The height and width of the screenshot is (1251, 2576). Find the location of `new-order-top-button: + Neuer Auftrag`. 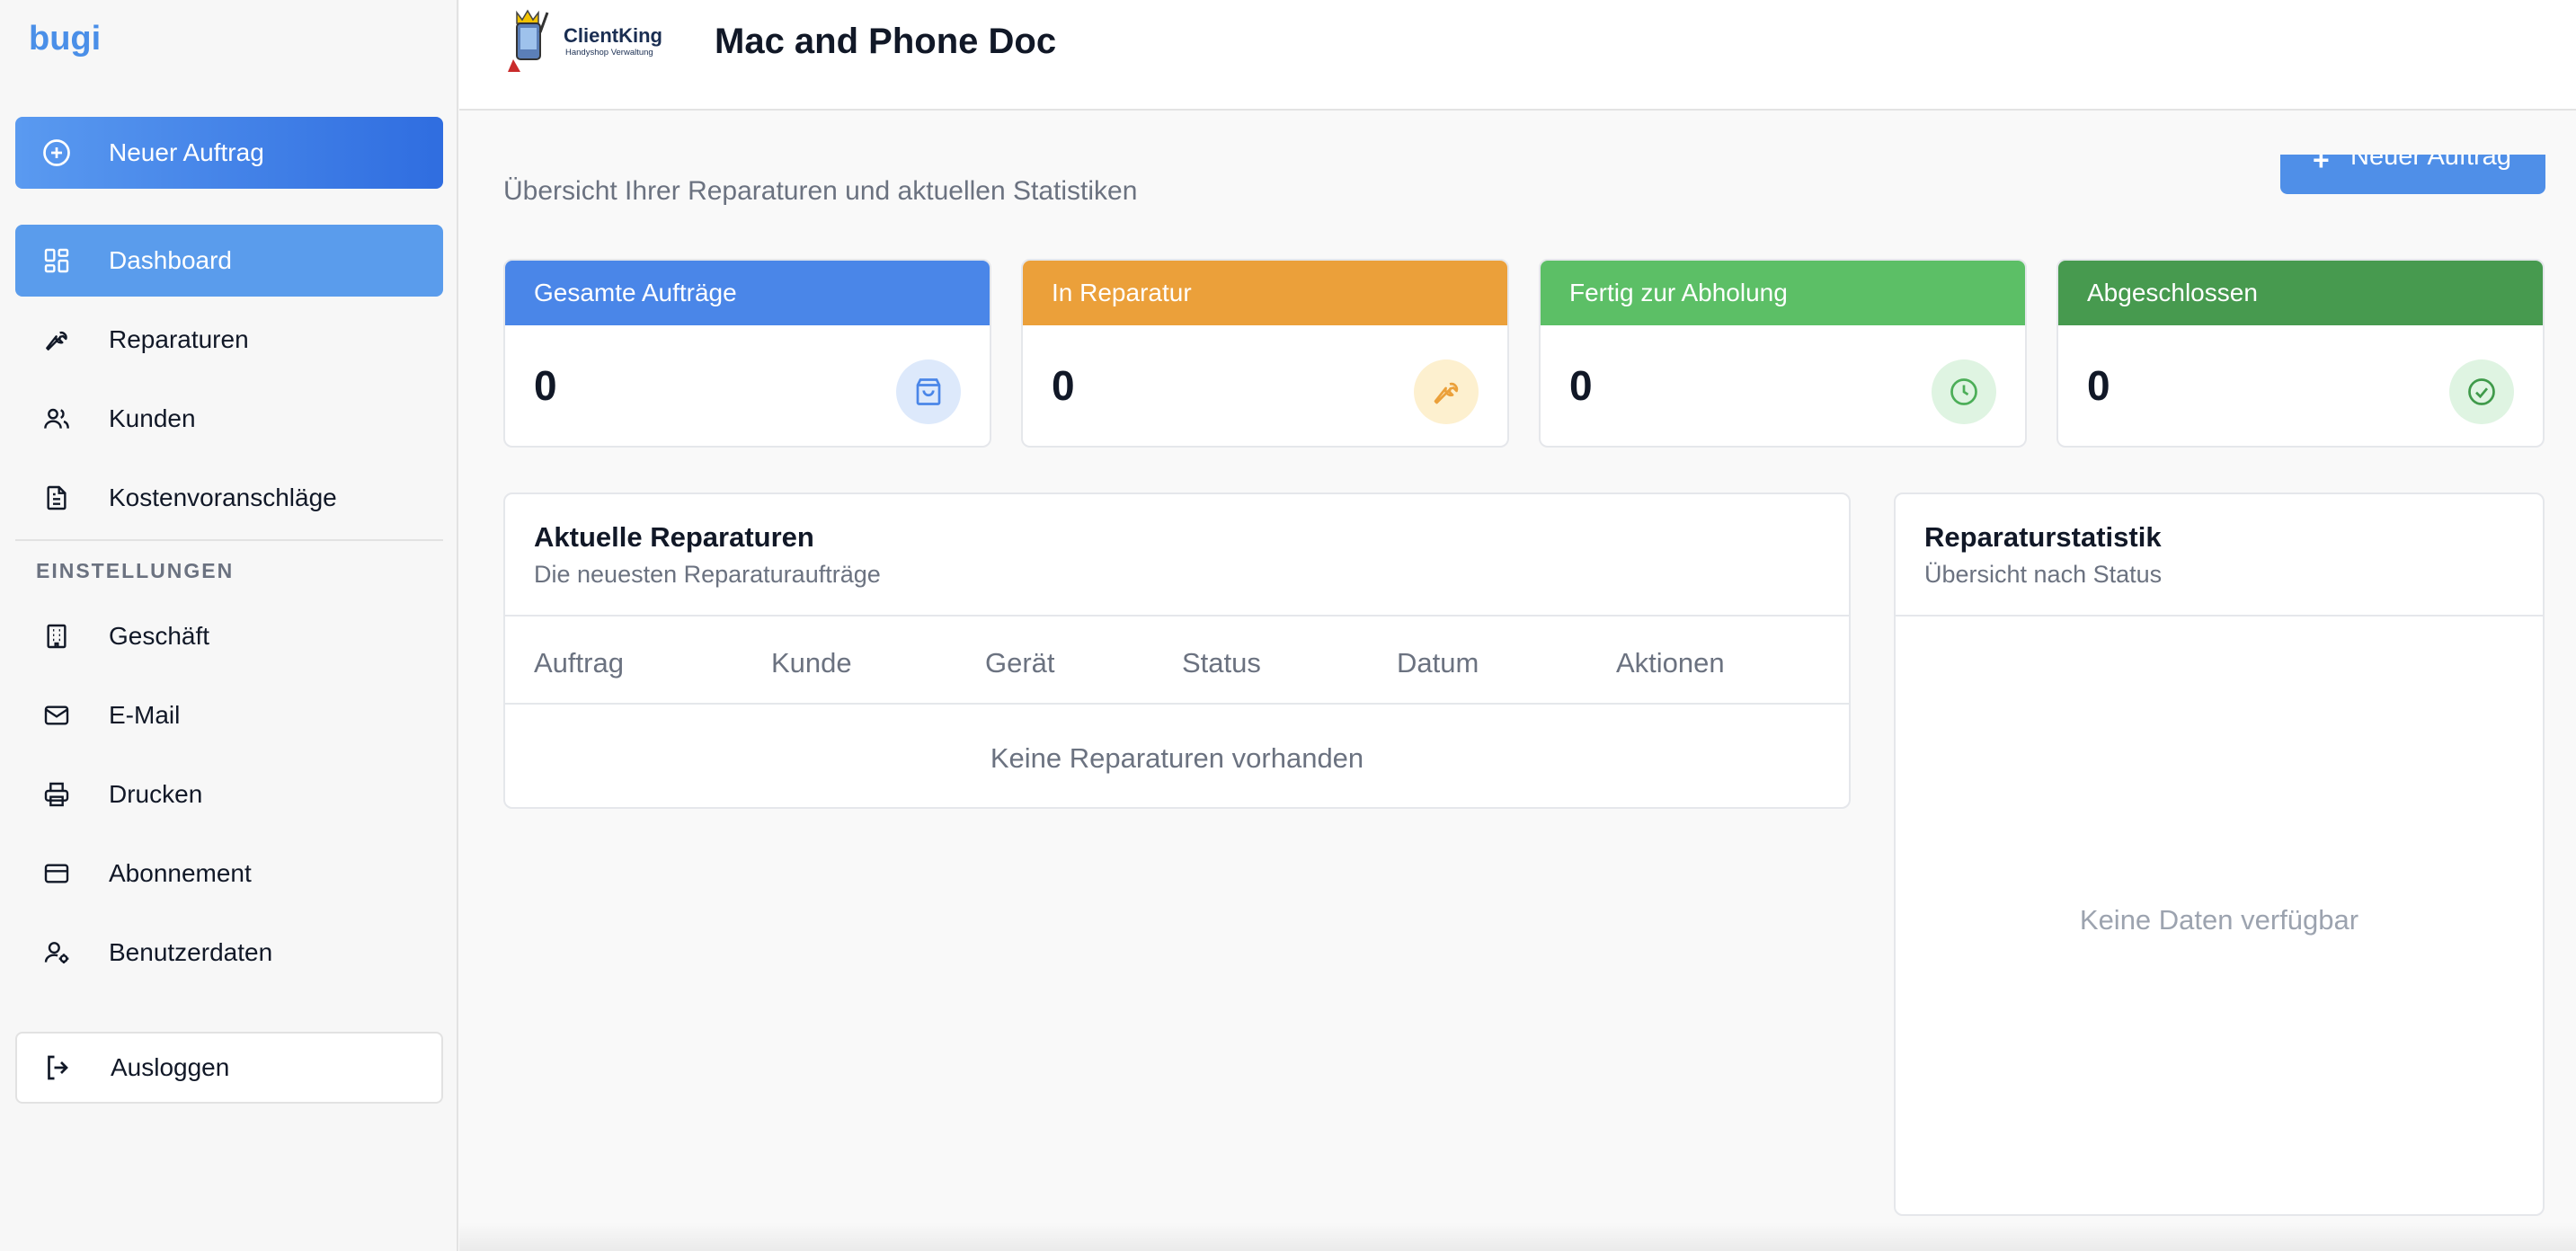

new-order-top-button: + Neuer Auftrag is located at coordinates (2412, 174).